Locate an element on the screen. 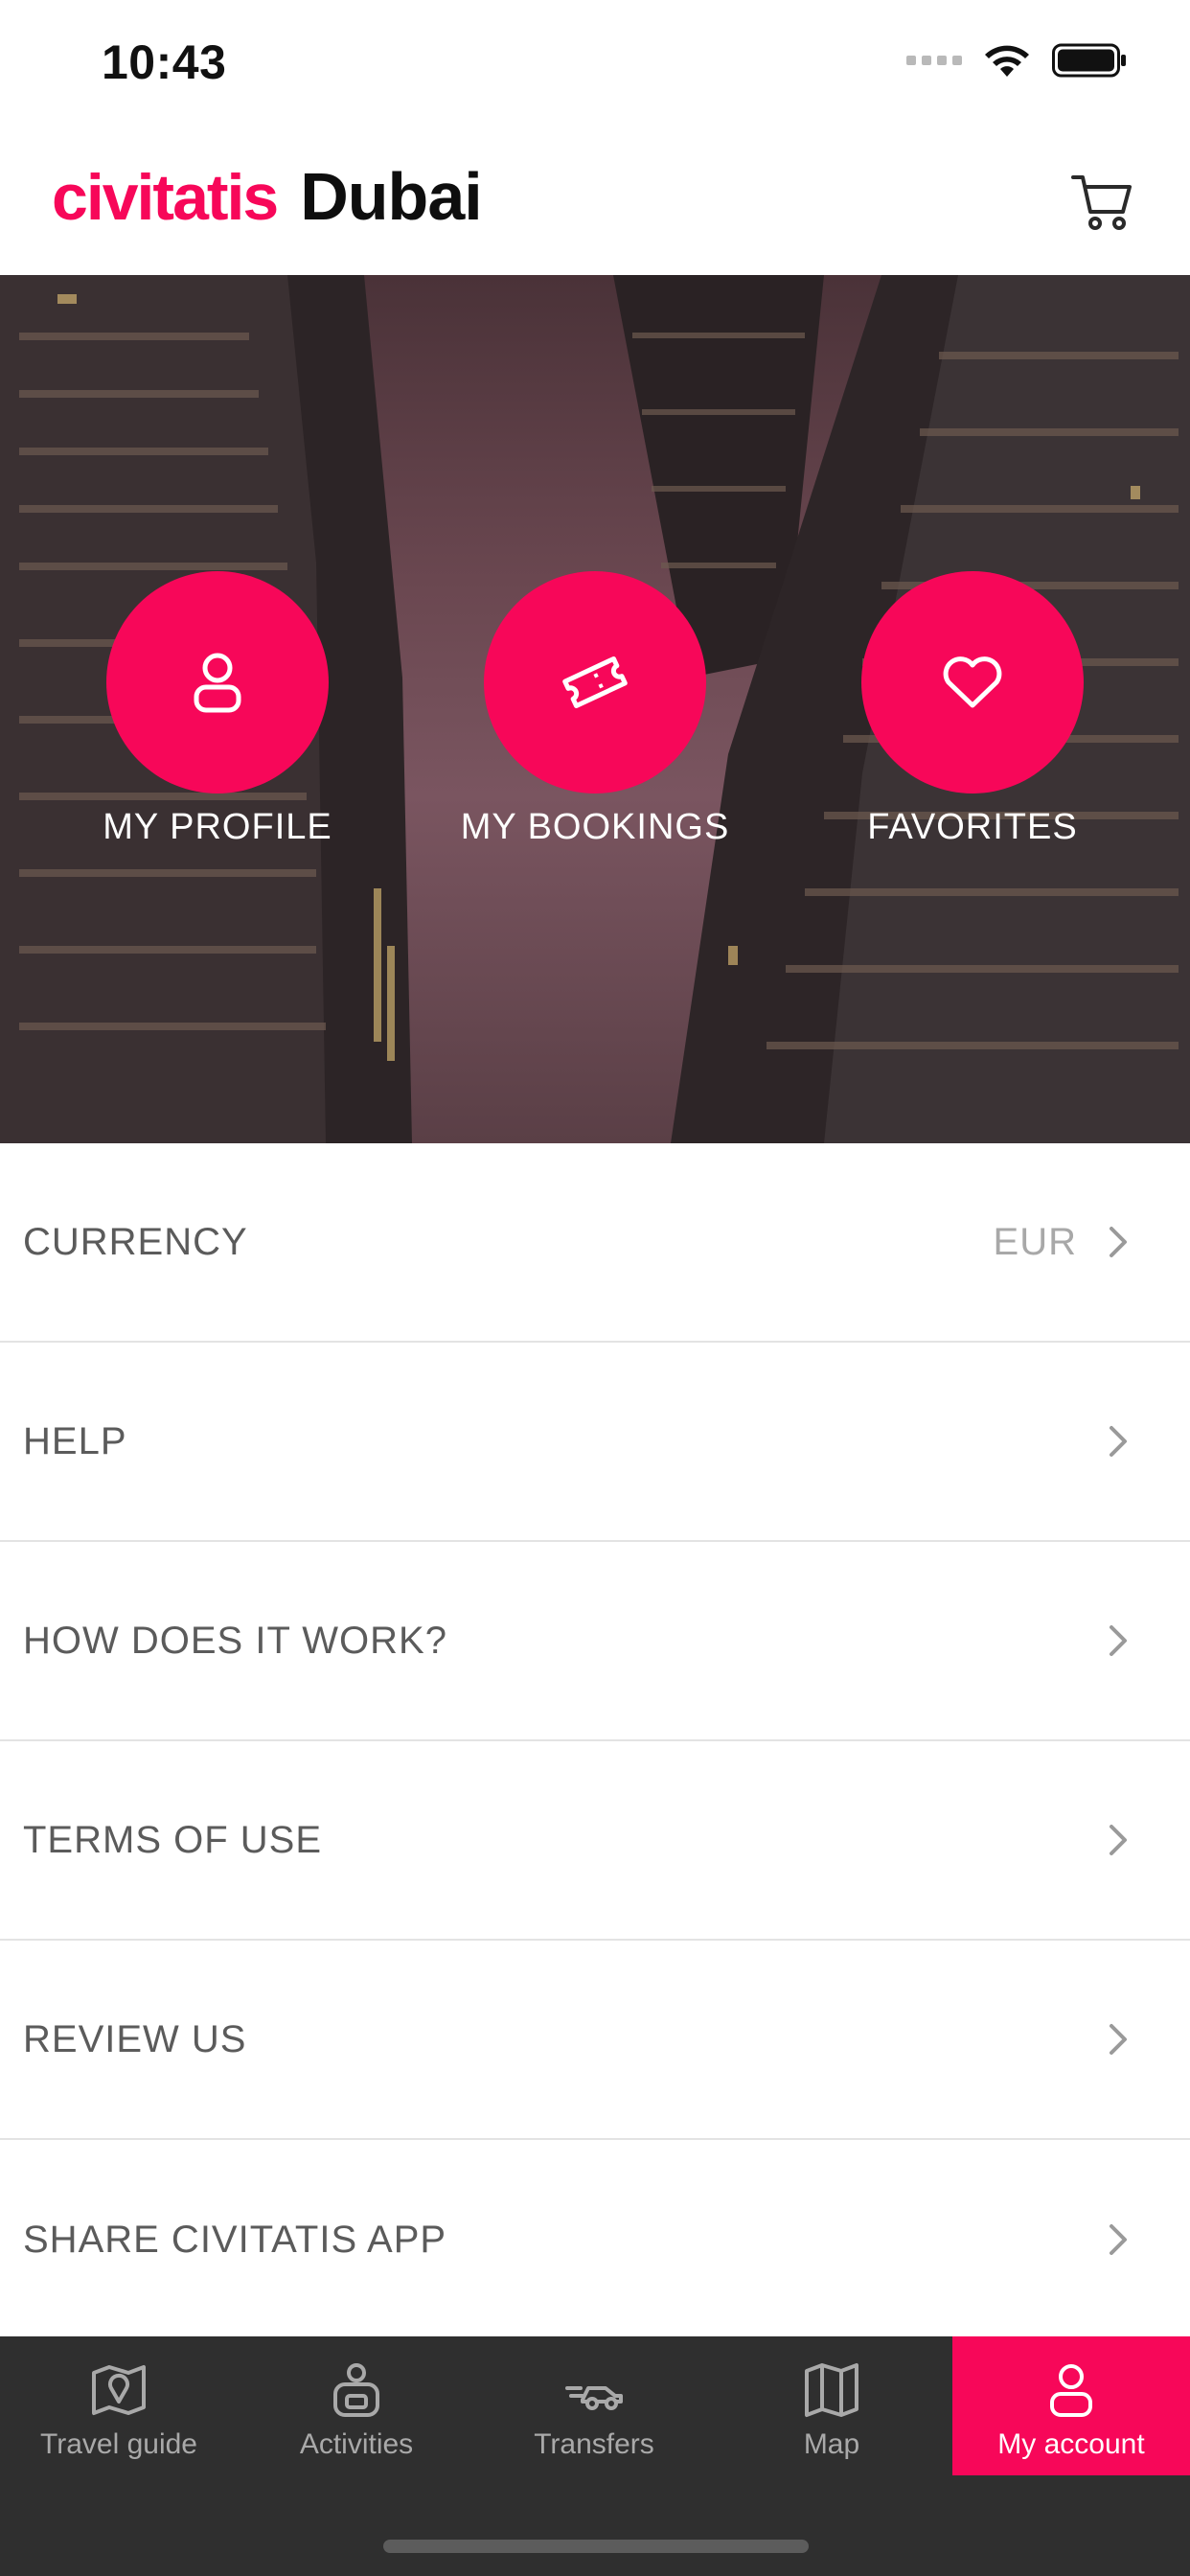  wifi-icon is located at coordinates (1007, 61).